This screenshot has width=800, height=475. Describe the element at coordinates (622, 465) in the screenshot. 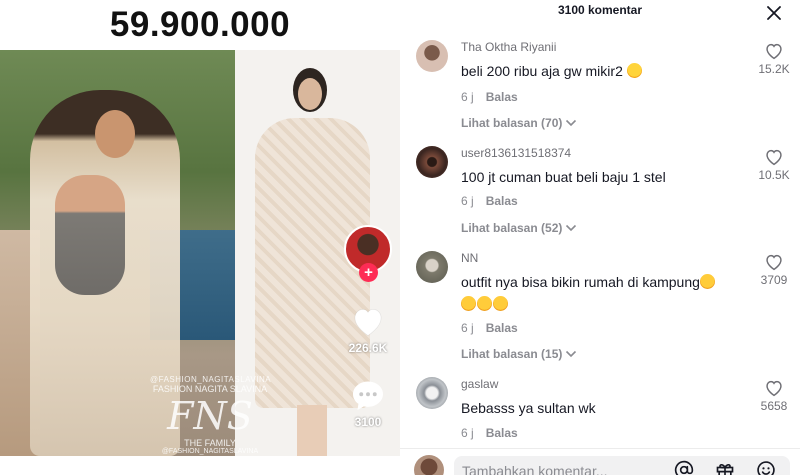

I see `comment-input` at that location.